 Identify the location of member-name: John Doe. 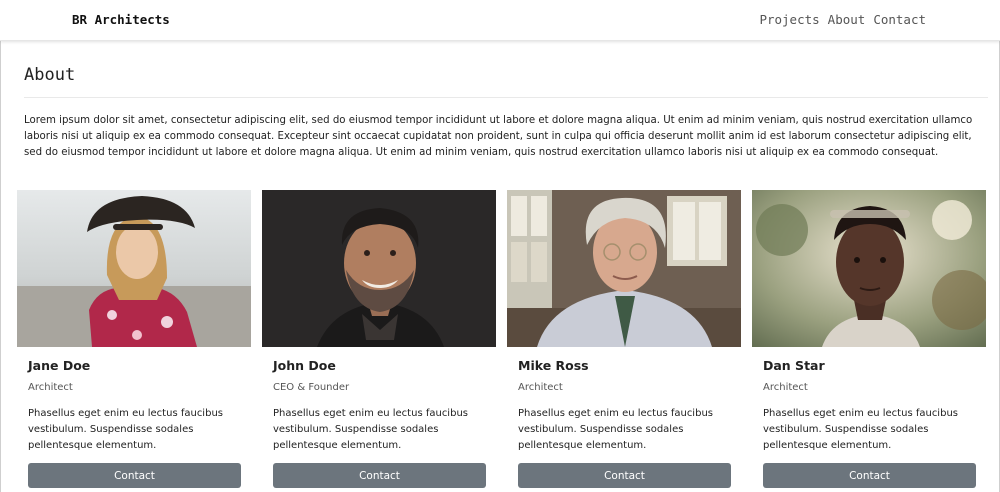
(304, 365).